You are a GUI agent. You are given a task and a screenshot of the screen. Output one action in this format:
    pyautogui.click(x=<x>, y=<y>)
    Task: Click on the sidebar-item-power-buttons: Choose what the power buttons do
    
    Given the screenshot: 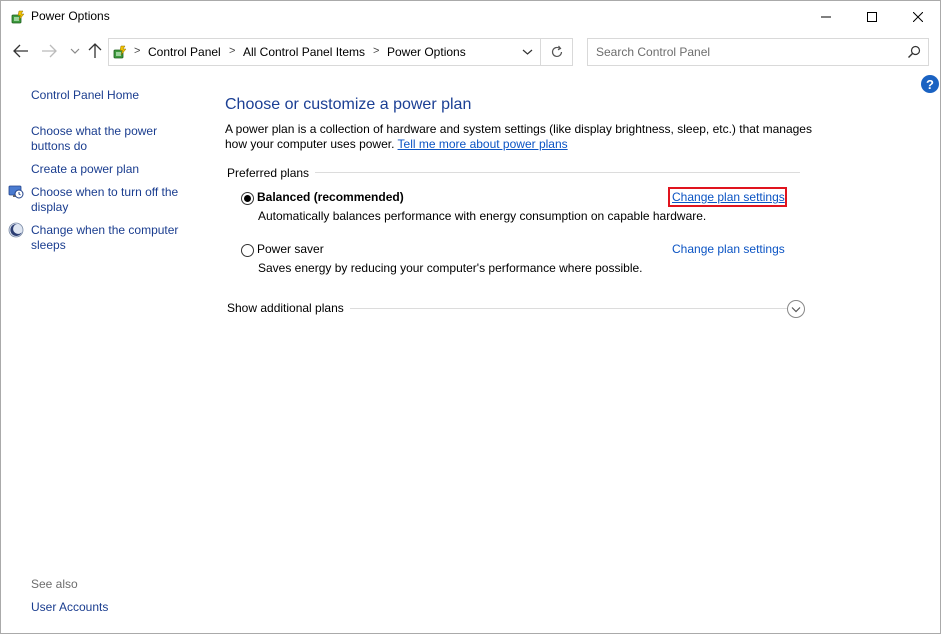 What is the action you would take?
    pyautogui.click(x=113, y=139)
    